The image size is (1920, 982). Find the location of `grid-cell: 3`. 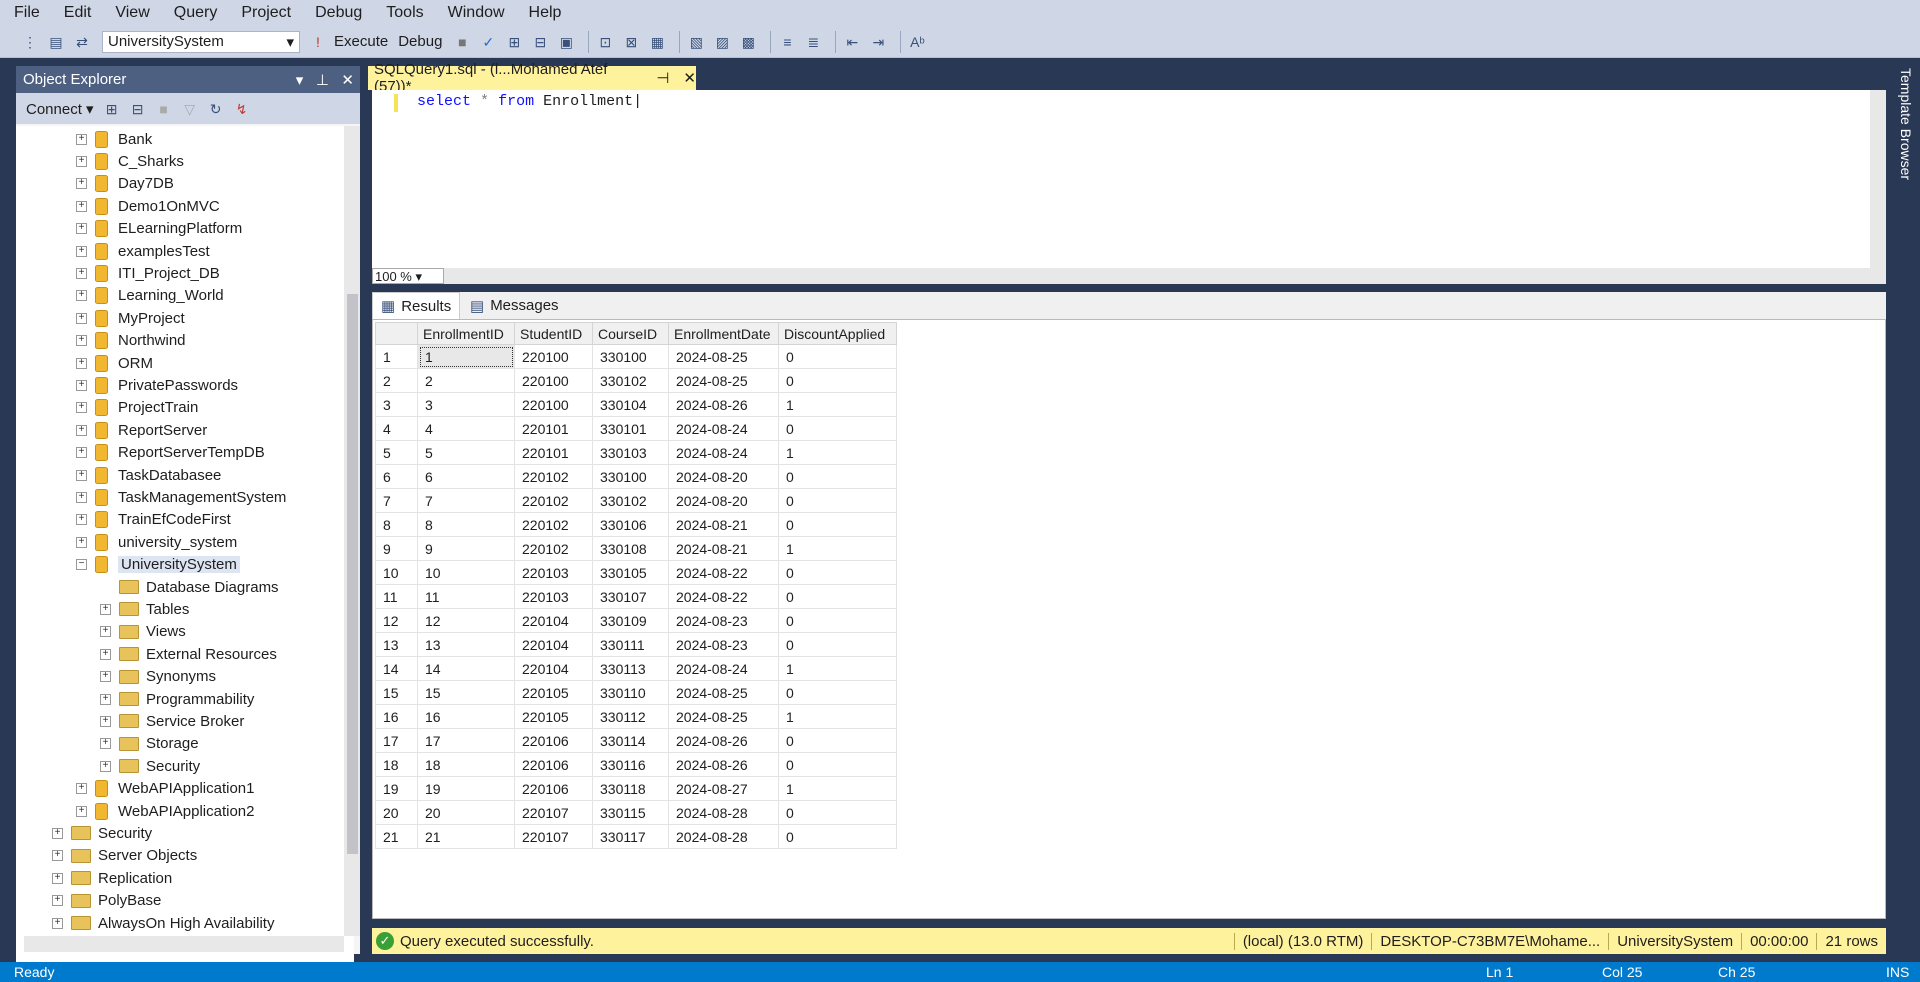

grid-cell: 3 is located at coordinates (466, 404).